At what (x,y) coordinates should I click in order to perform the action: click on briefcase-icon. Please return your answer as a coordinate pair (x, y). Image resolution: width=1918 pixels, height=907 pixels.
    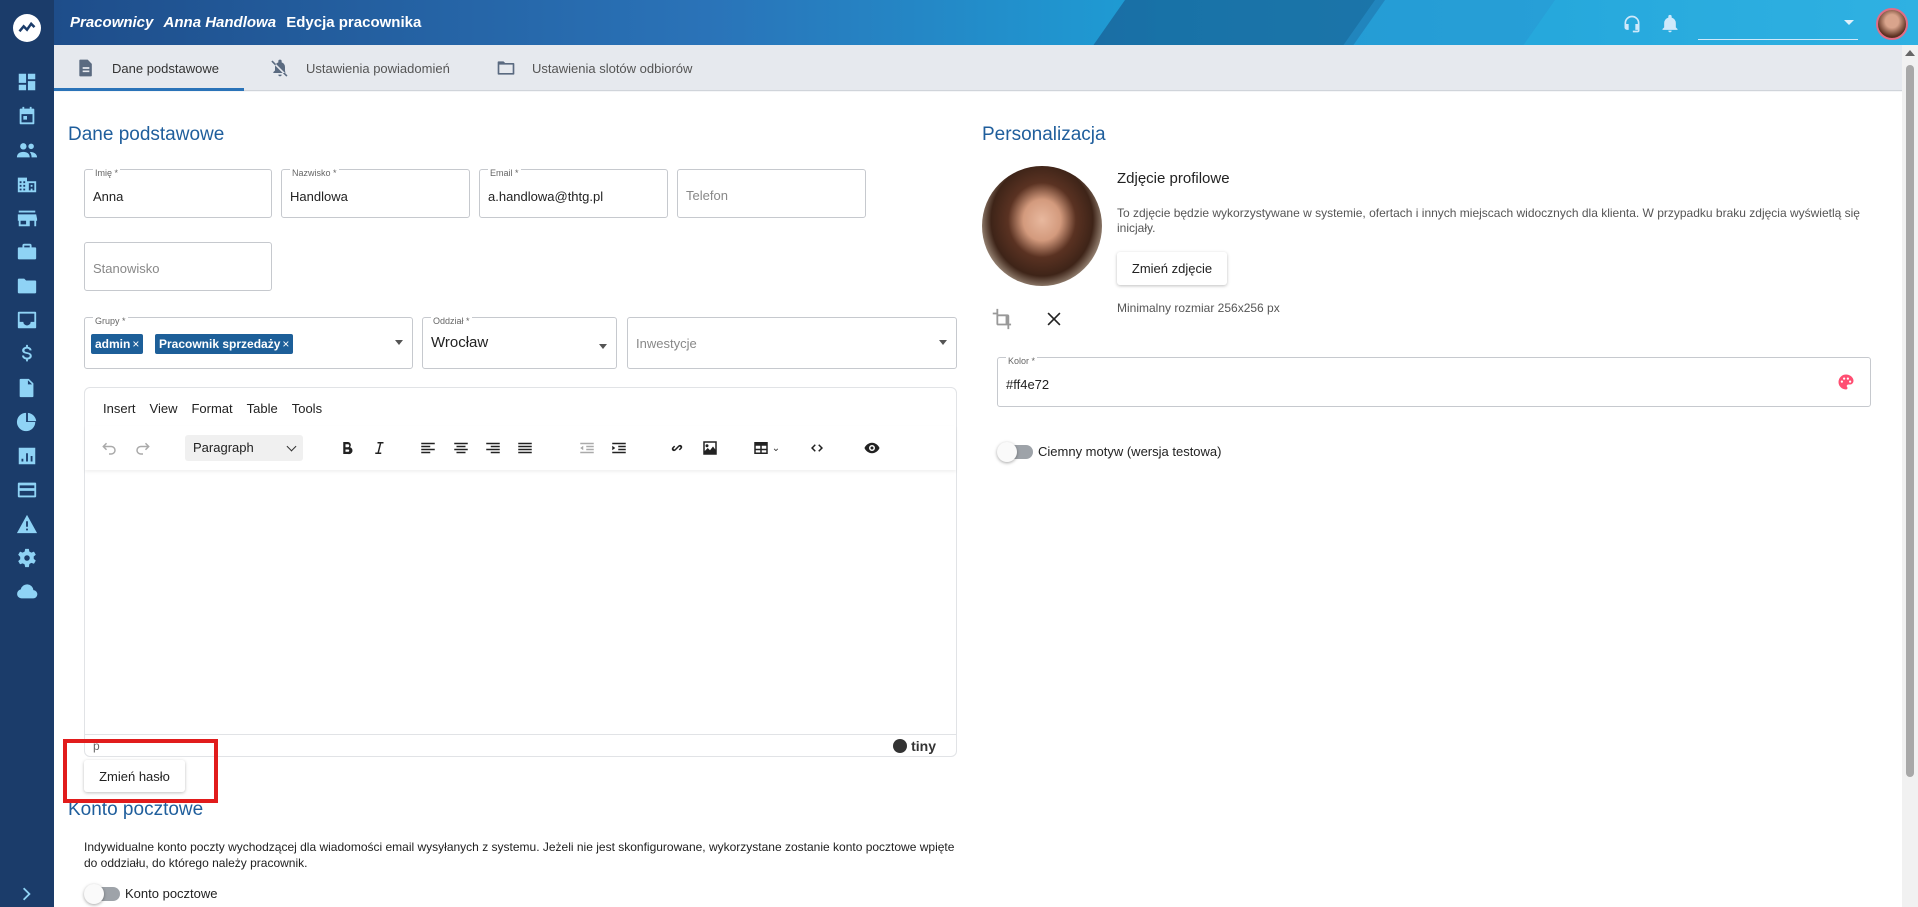
    Looking at the image, I should click on (27, 252).